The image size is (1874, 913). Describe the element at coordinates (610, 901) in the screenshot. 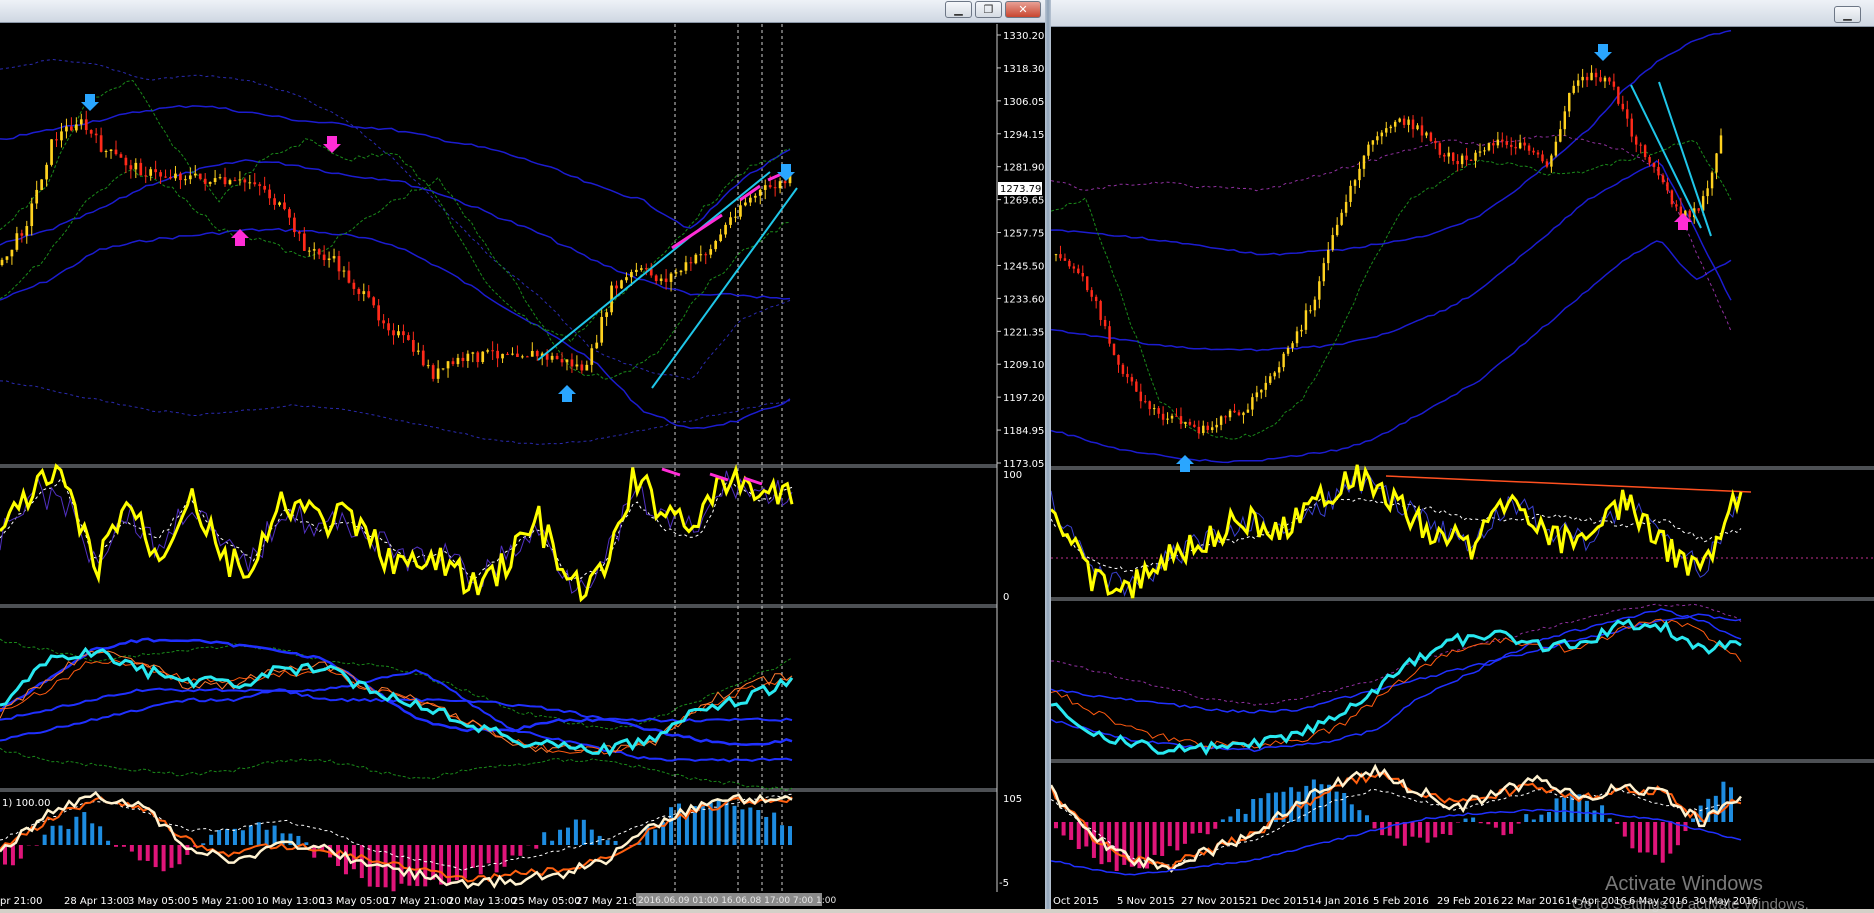

I see `time-axis-label: 27 May 21:00` at that location.